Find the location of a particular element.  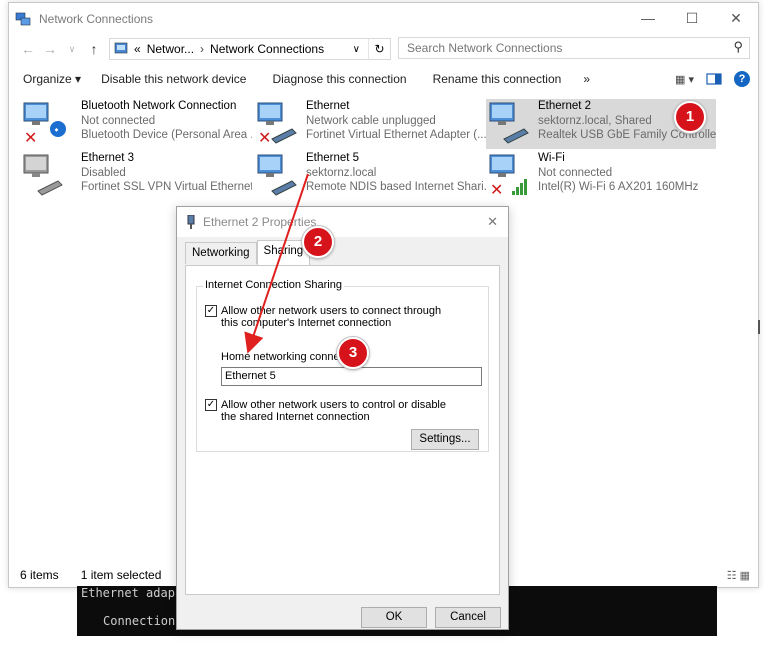

dialog-title: Ethernet 2 Properties is located at coordinates (260, 222).